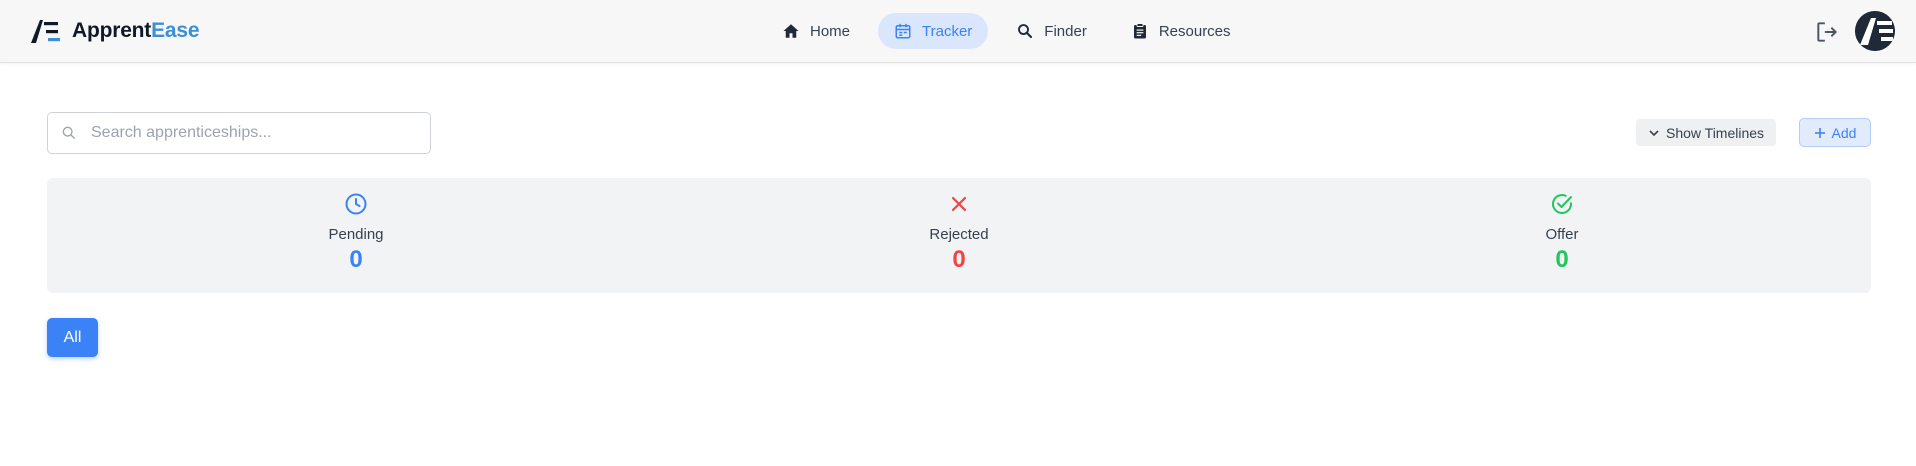 The height and width of the screenshot is (466, 1916). I want to click on stat-offer-label: Offer, so click(1562, 234).